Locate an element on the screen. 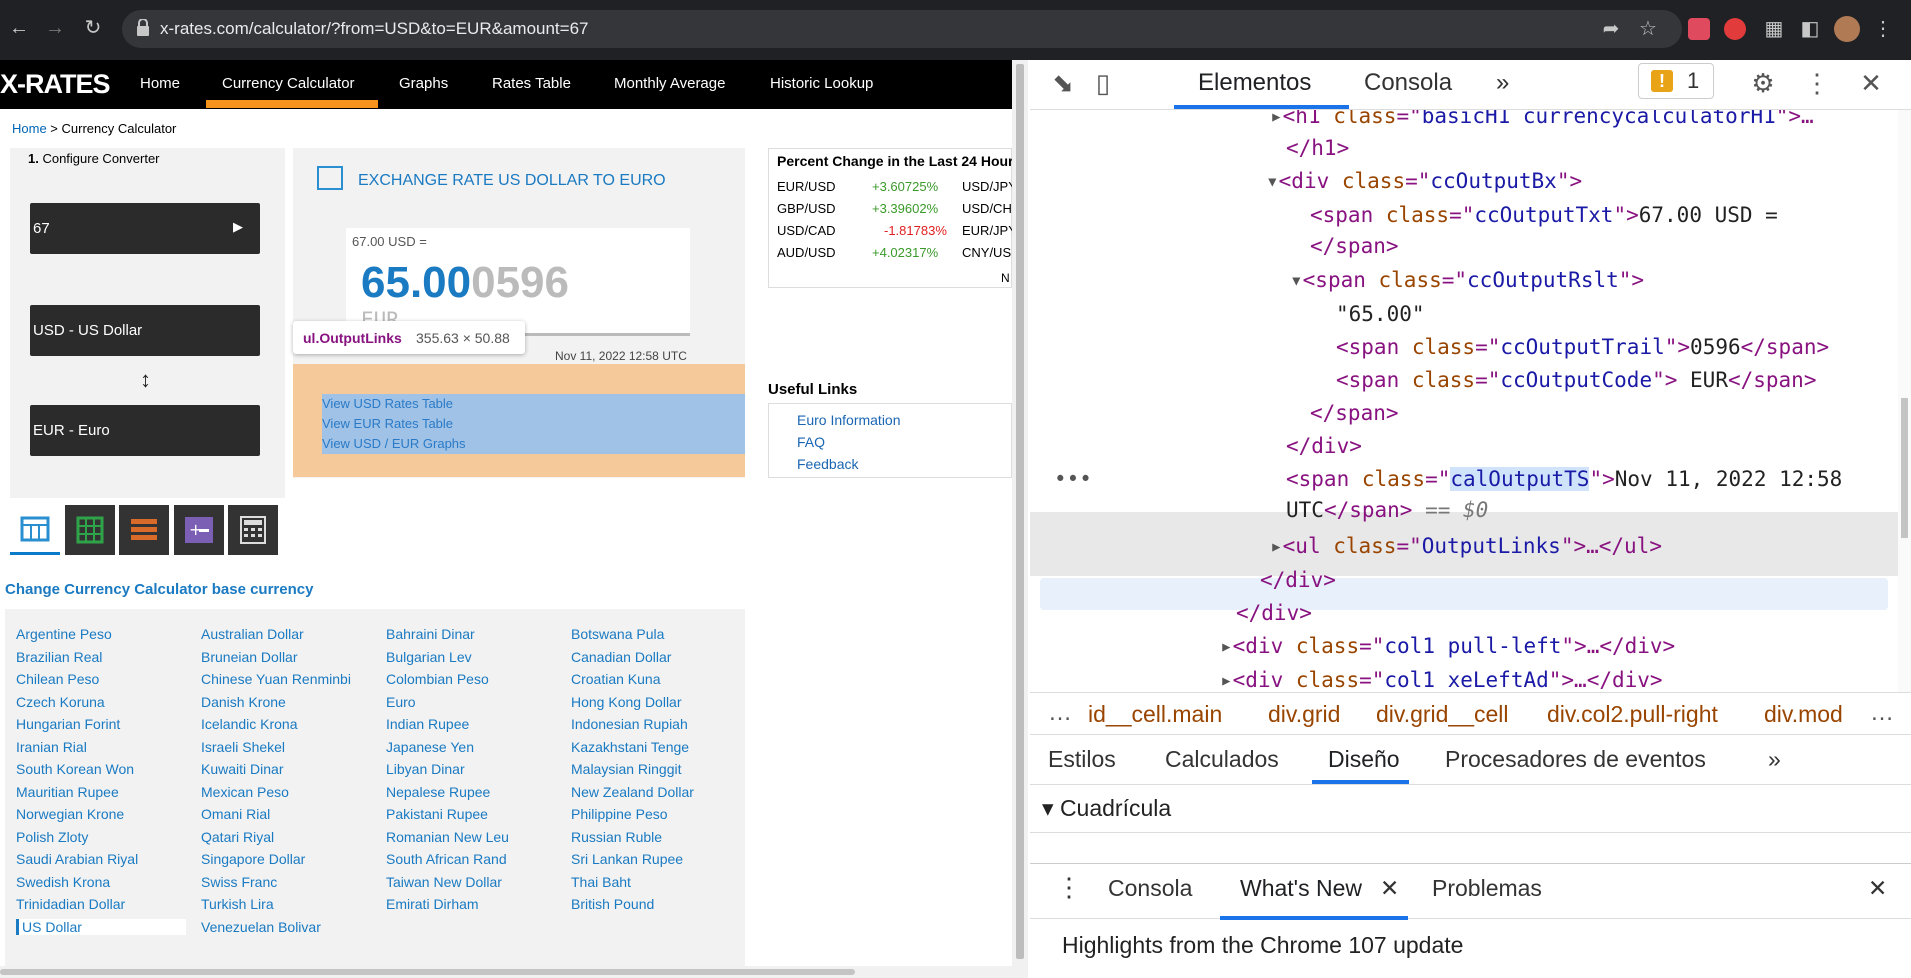 Image resolution: width=1911 pixels, height=978 pixels. currency-link: US Dollar is located at coordinates (101, 926).